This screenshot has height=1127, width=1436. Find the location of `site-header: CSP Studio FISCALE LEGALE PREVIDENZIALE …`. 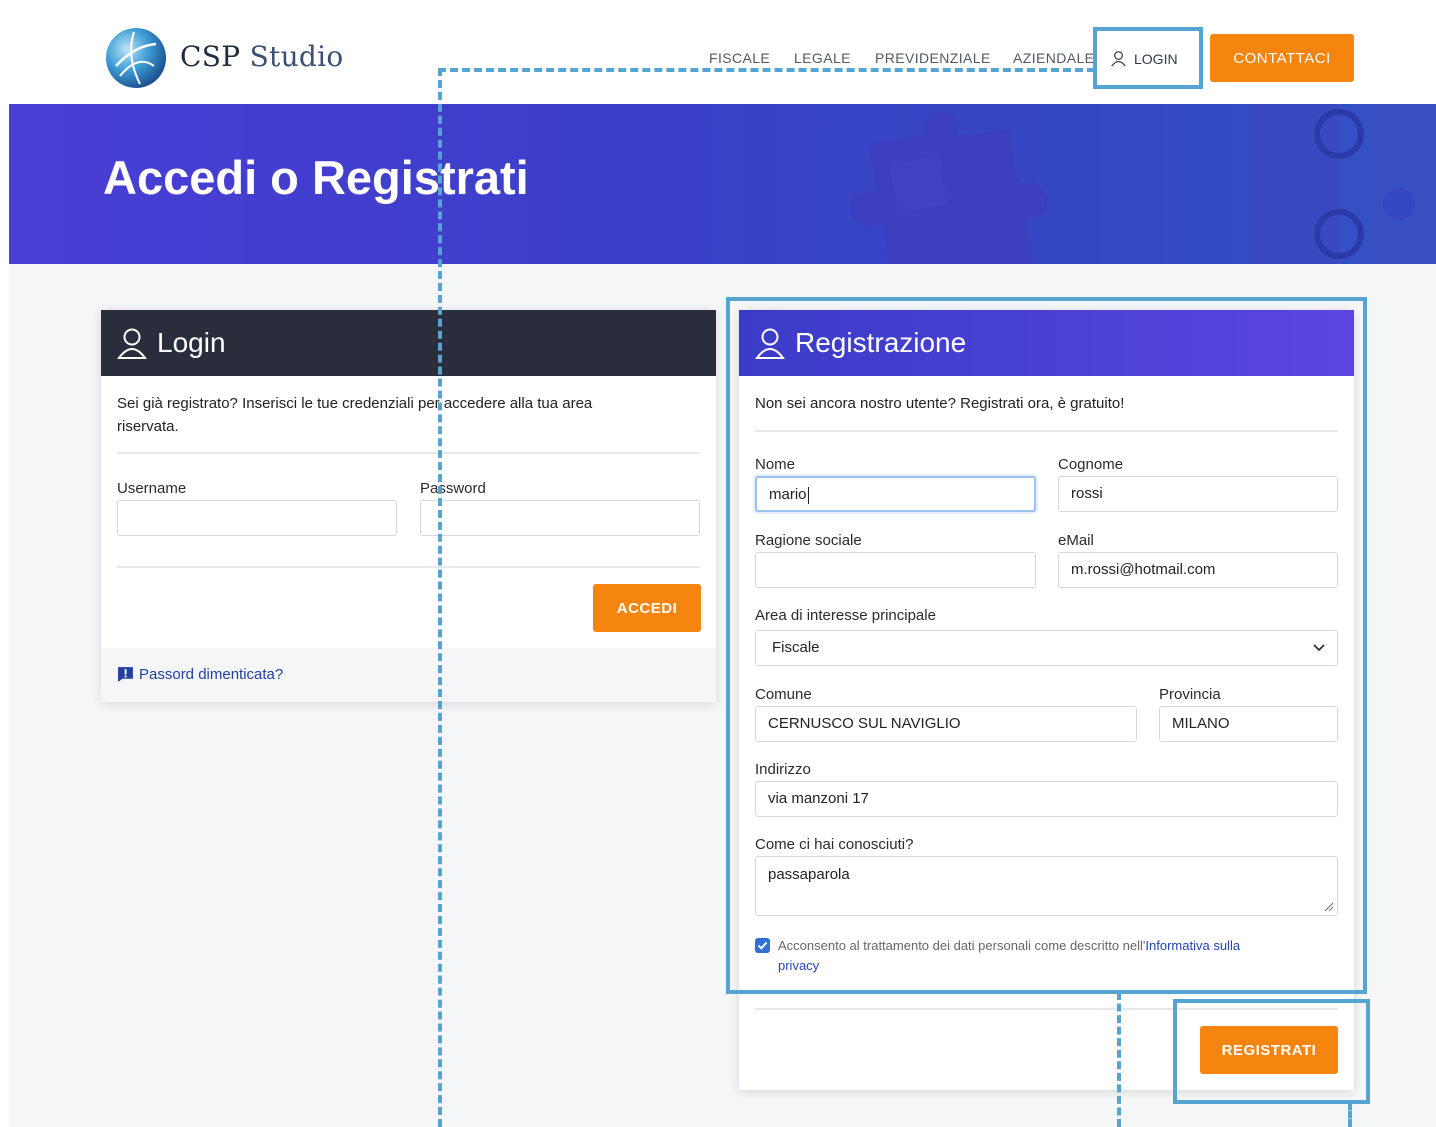

site-header: CSP Studio FISCALE LEGALE PREVIDENZIALE … is located at coordinates (722, 58).